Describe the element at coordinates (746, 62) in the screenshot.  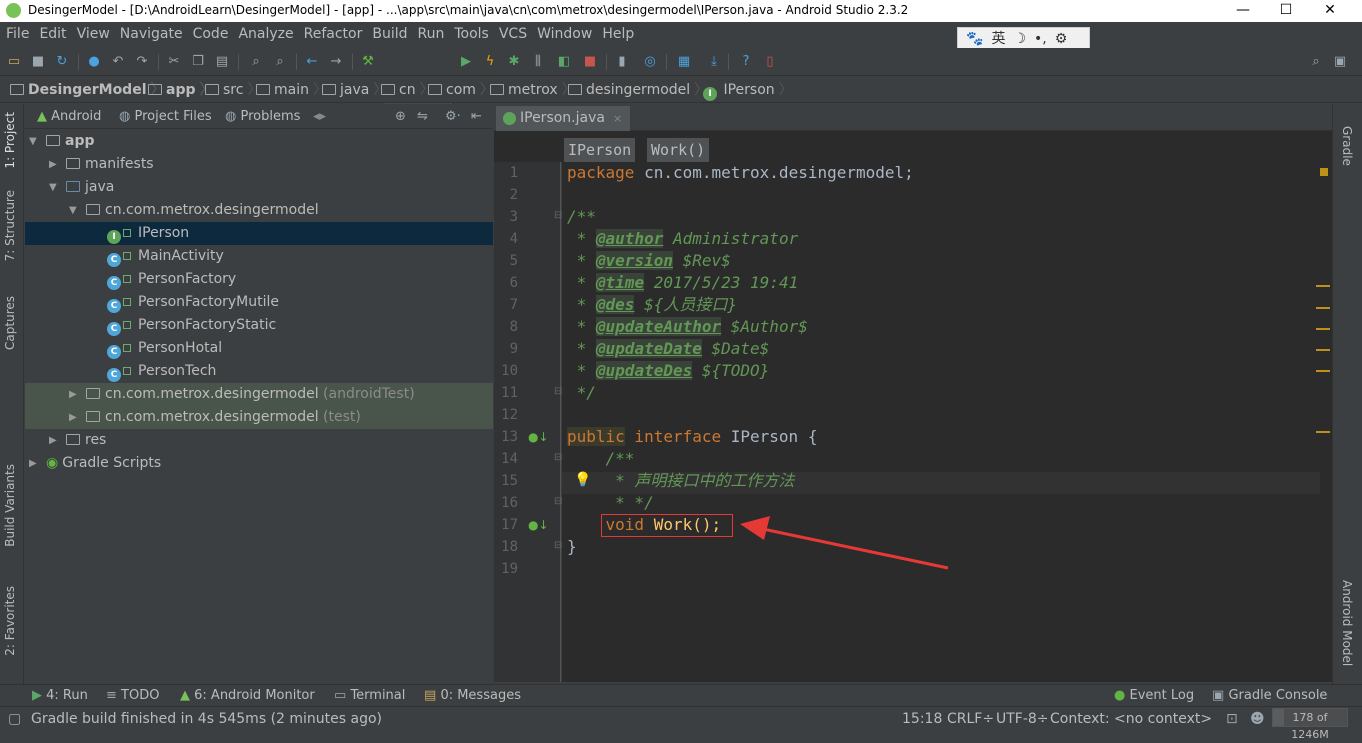
I see `help-icon: ?` at that location.